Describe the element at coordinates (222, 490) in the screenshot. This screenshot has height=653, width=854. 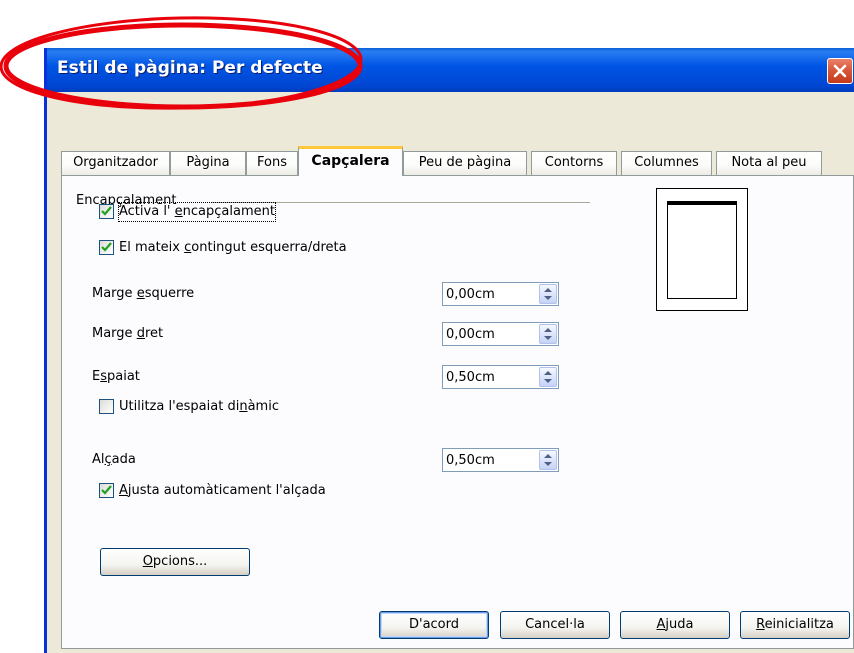
I see `autofit-height-label: Ajusta automàticament l'alçada` at that location.